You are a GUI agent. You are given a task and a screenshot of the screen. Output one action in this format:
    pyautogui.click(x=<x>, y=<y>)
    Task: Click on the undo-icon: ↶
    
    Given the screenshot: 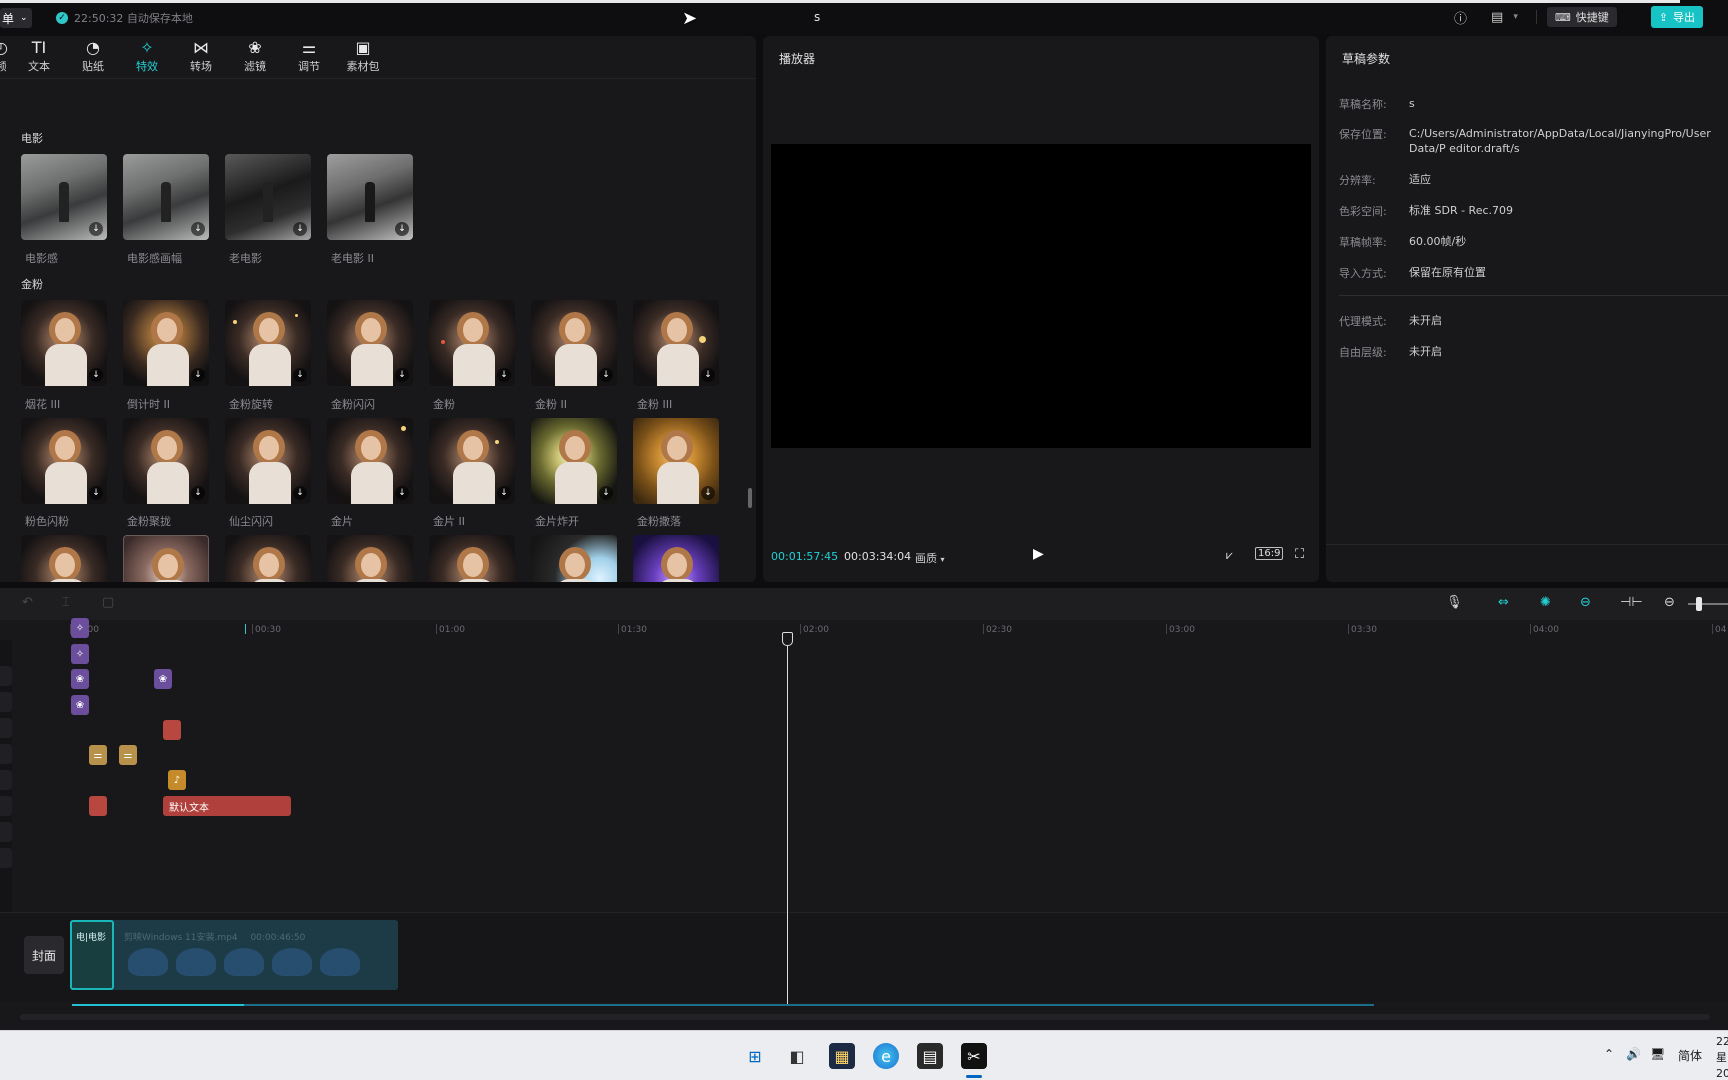 What is the action you would take?
    pyautogui.click(x=27, y=602)
    